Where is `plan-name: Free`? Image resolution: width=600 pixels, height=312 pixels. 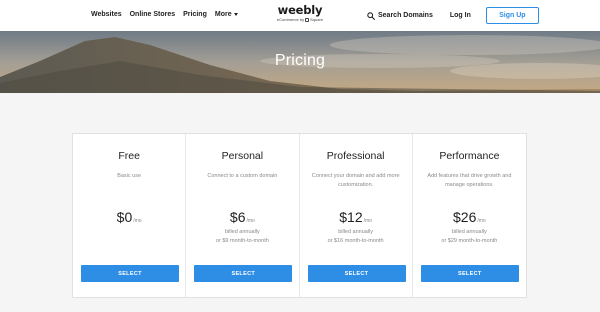
plan-name: Free is located at coordinates (129, 156).